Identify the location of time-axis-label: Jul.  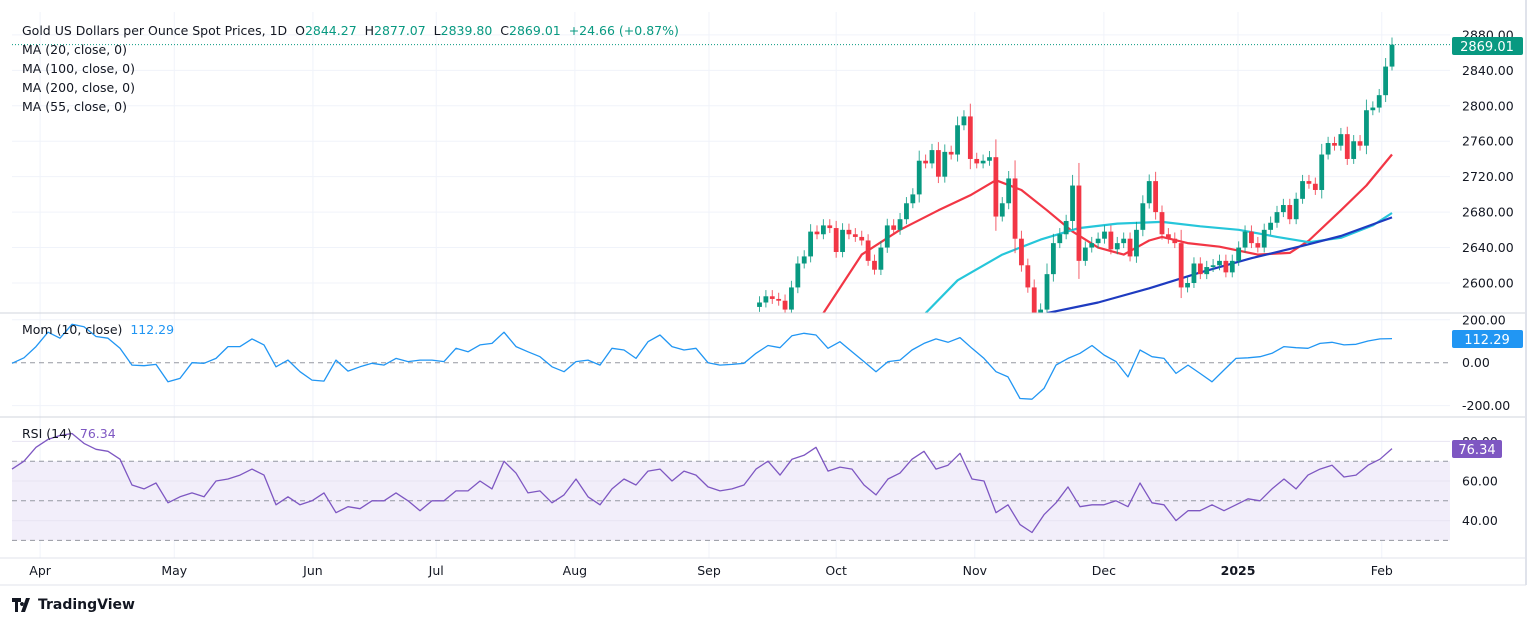
(436, 570).